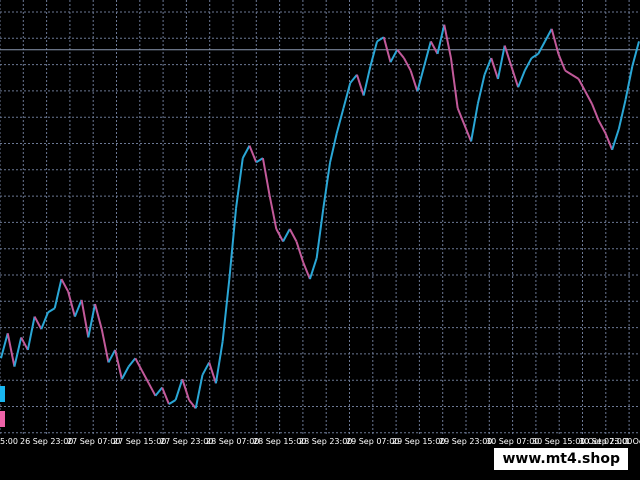 The image size is (640, 480). What do you see at coordinates (561, 459) in the screenshot?
I see `watermark: www.mt4.shop` at bounding box center [561, 459].